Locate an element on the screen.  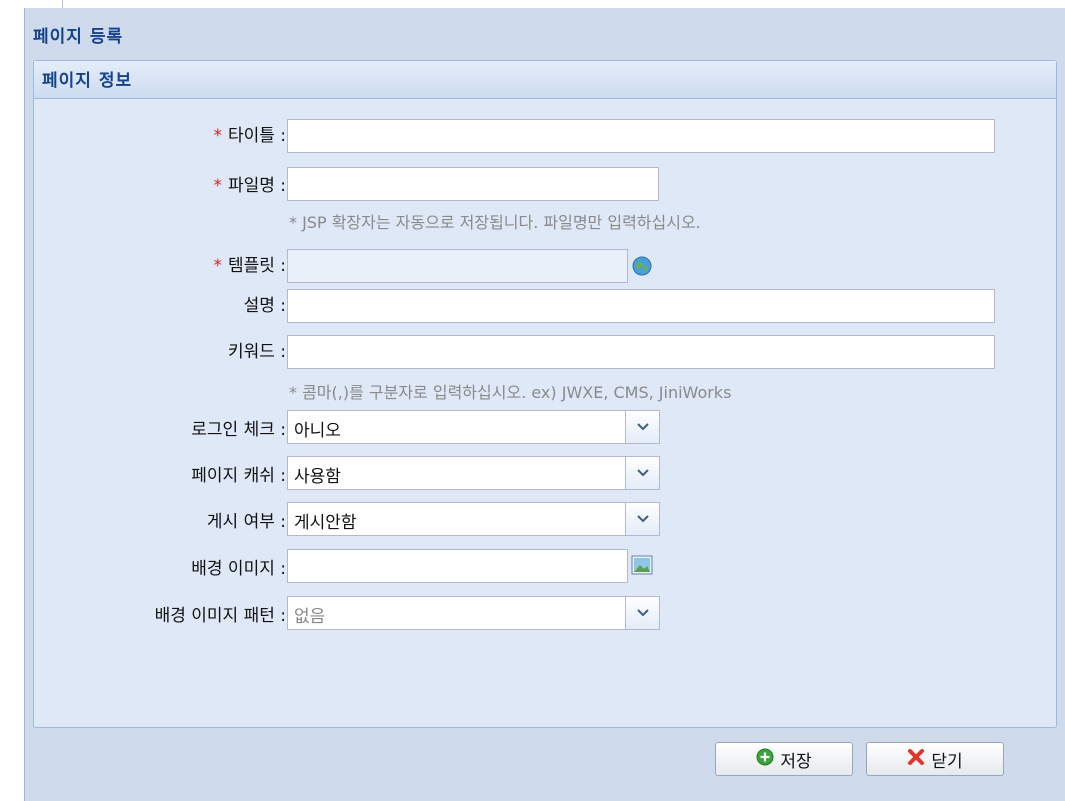
keywords-label-text: 키워드 : is located at coordinates (256, 352).